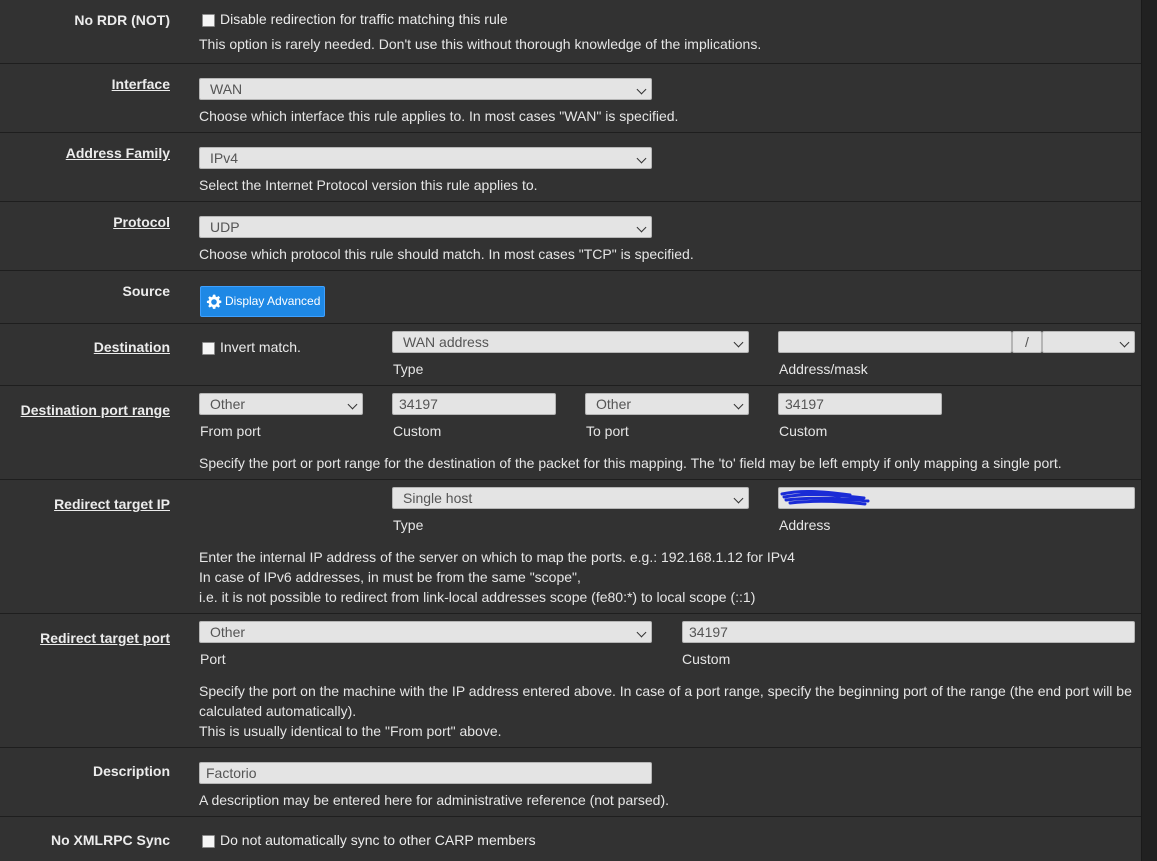 The height and width of the screenshot is (861, 1157). I want to click on description-label: Description, so click(131, 771).